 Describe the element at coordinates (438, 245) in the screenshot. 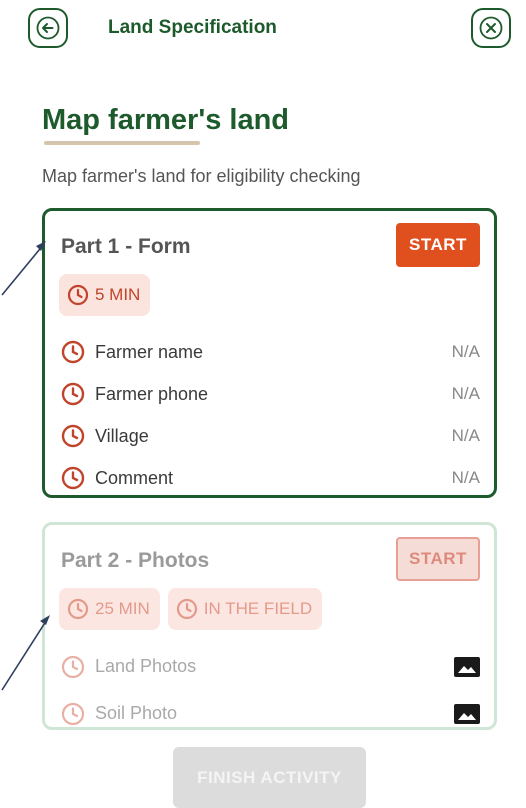

I see `part-1-start-button: START` at that location.